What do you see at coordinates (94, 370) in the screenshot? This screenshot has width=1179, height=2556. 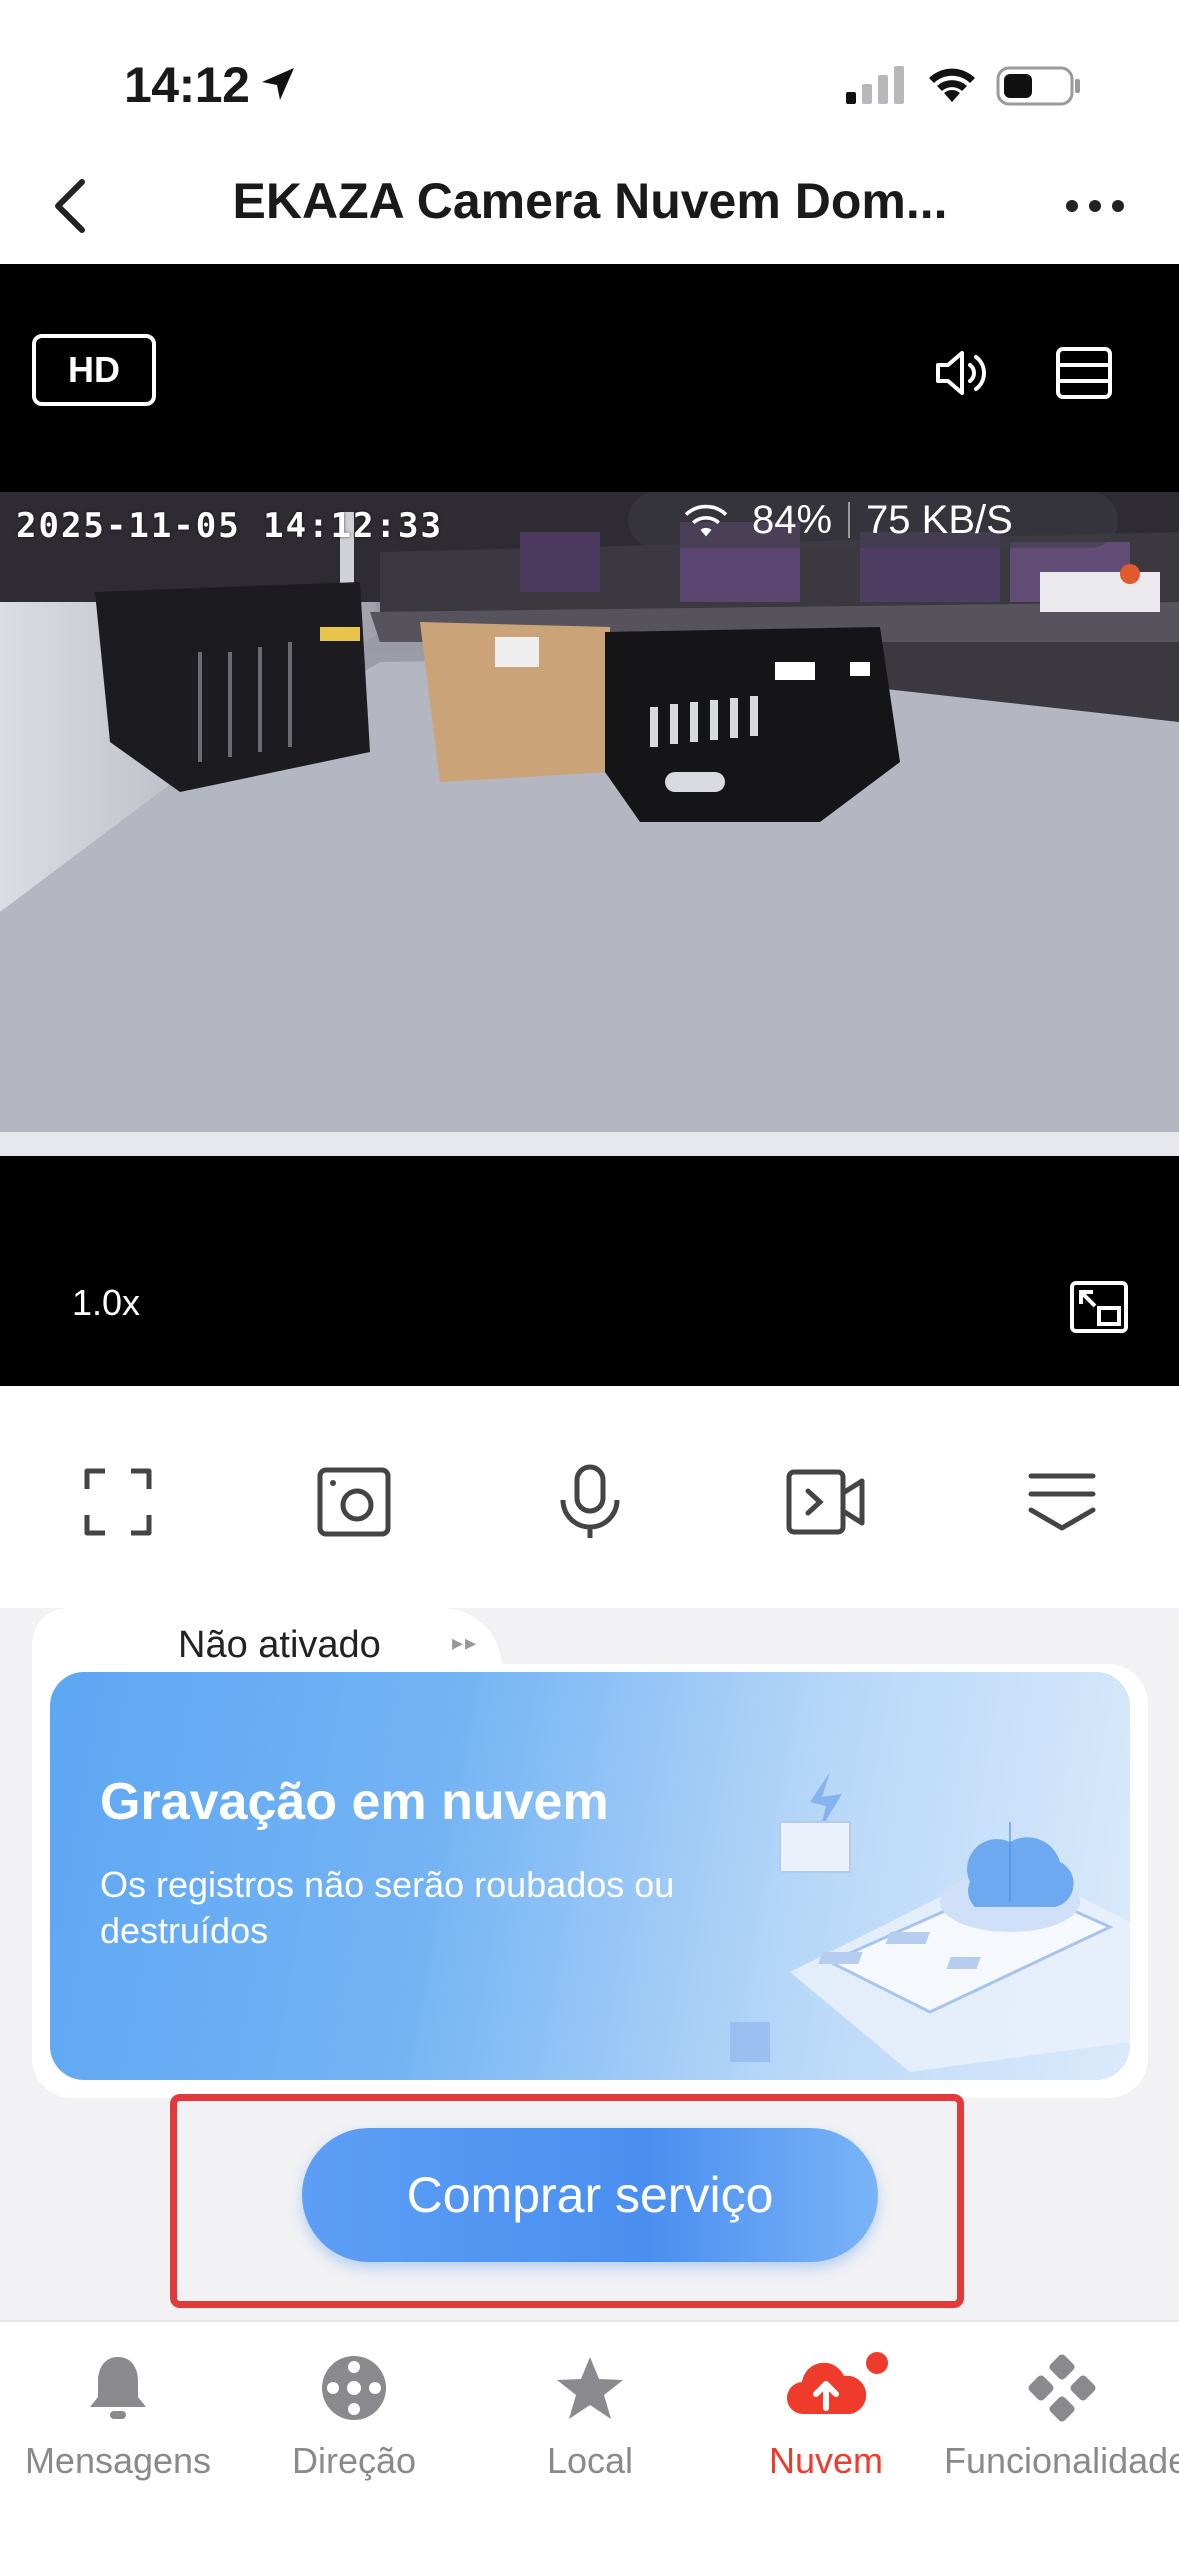 I see `quality-toggle-button: HD` at bounding box center [94, 370].